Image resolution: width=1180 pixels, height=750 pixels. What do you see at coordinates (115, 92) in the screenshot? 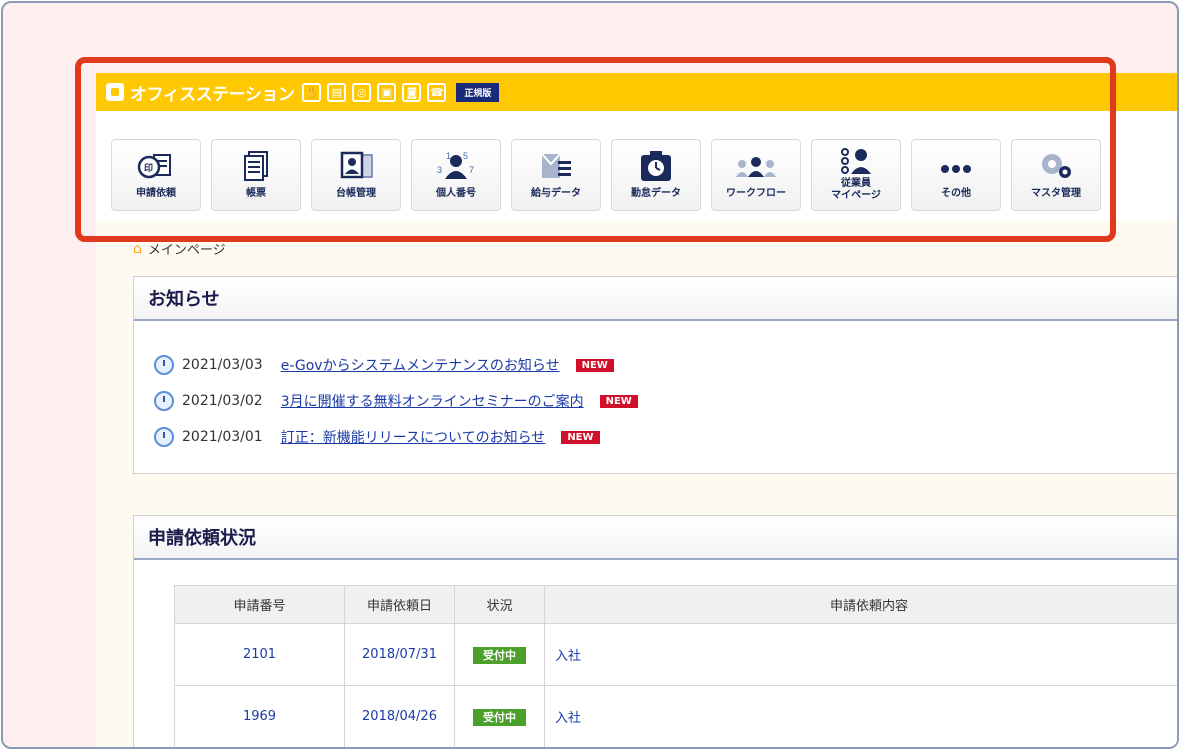
I see `app-logo-icon` at bounding box center [115, 92].